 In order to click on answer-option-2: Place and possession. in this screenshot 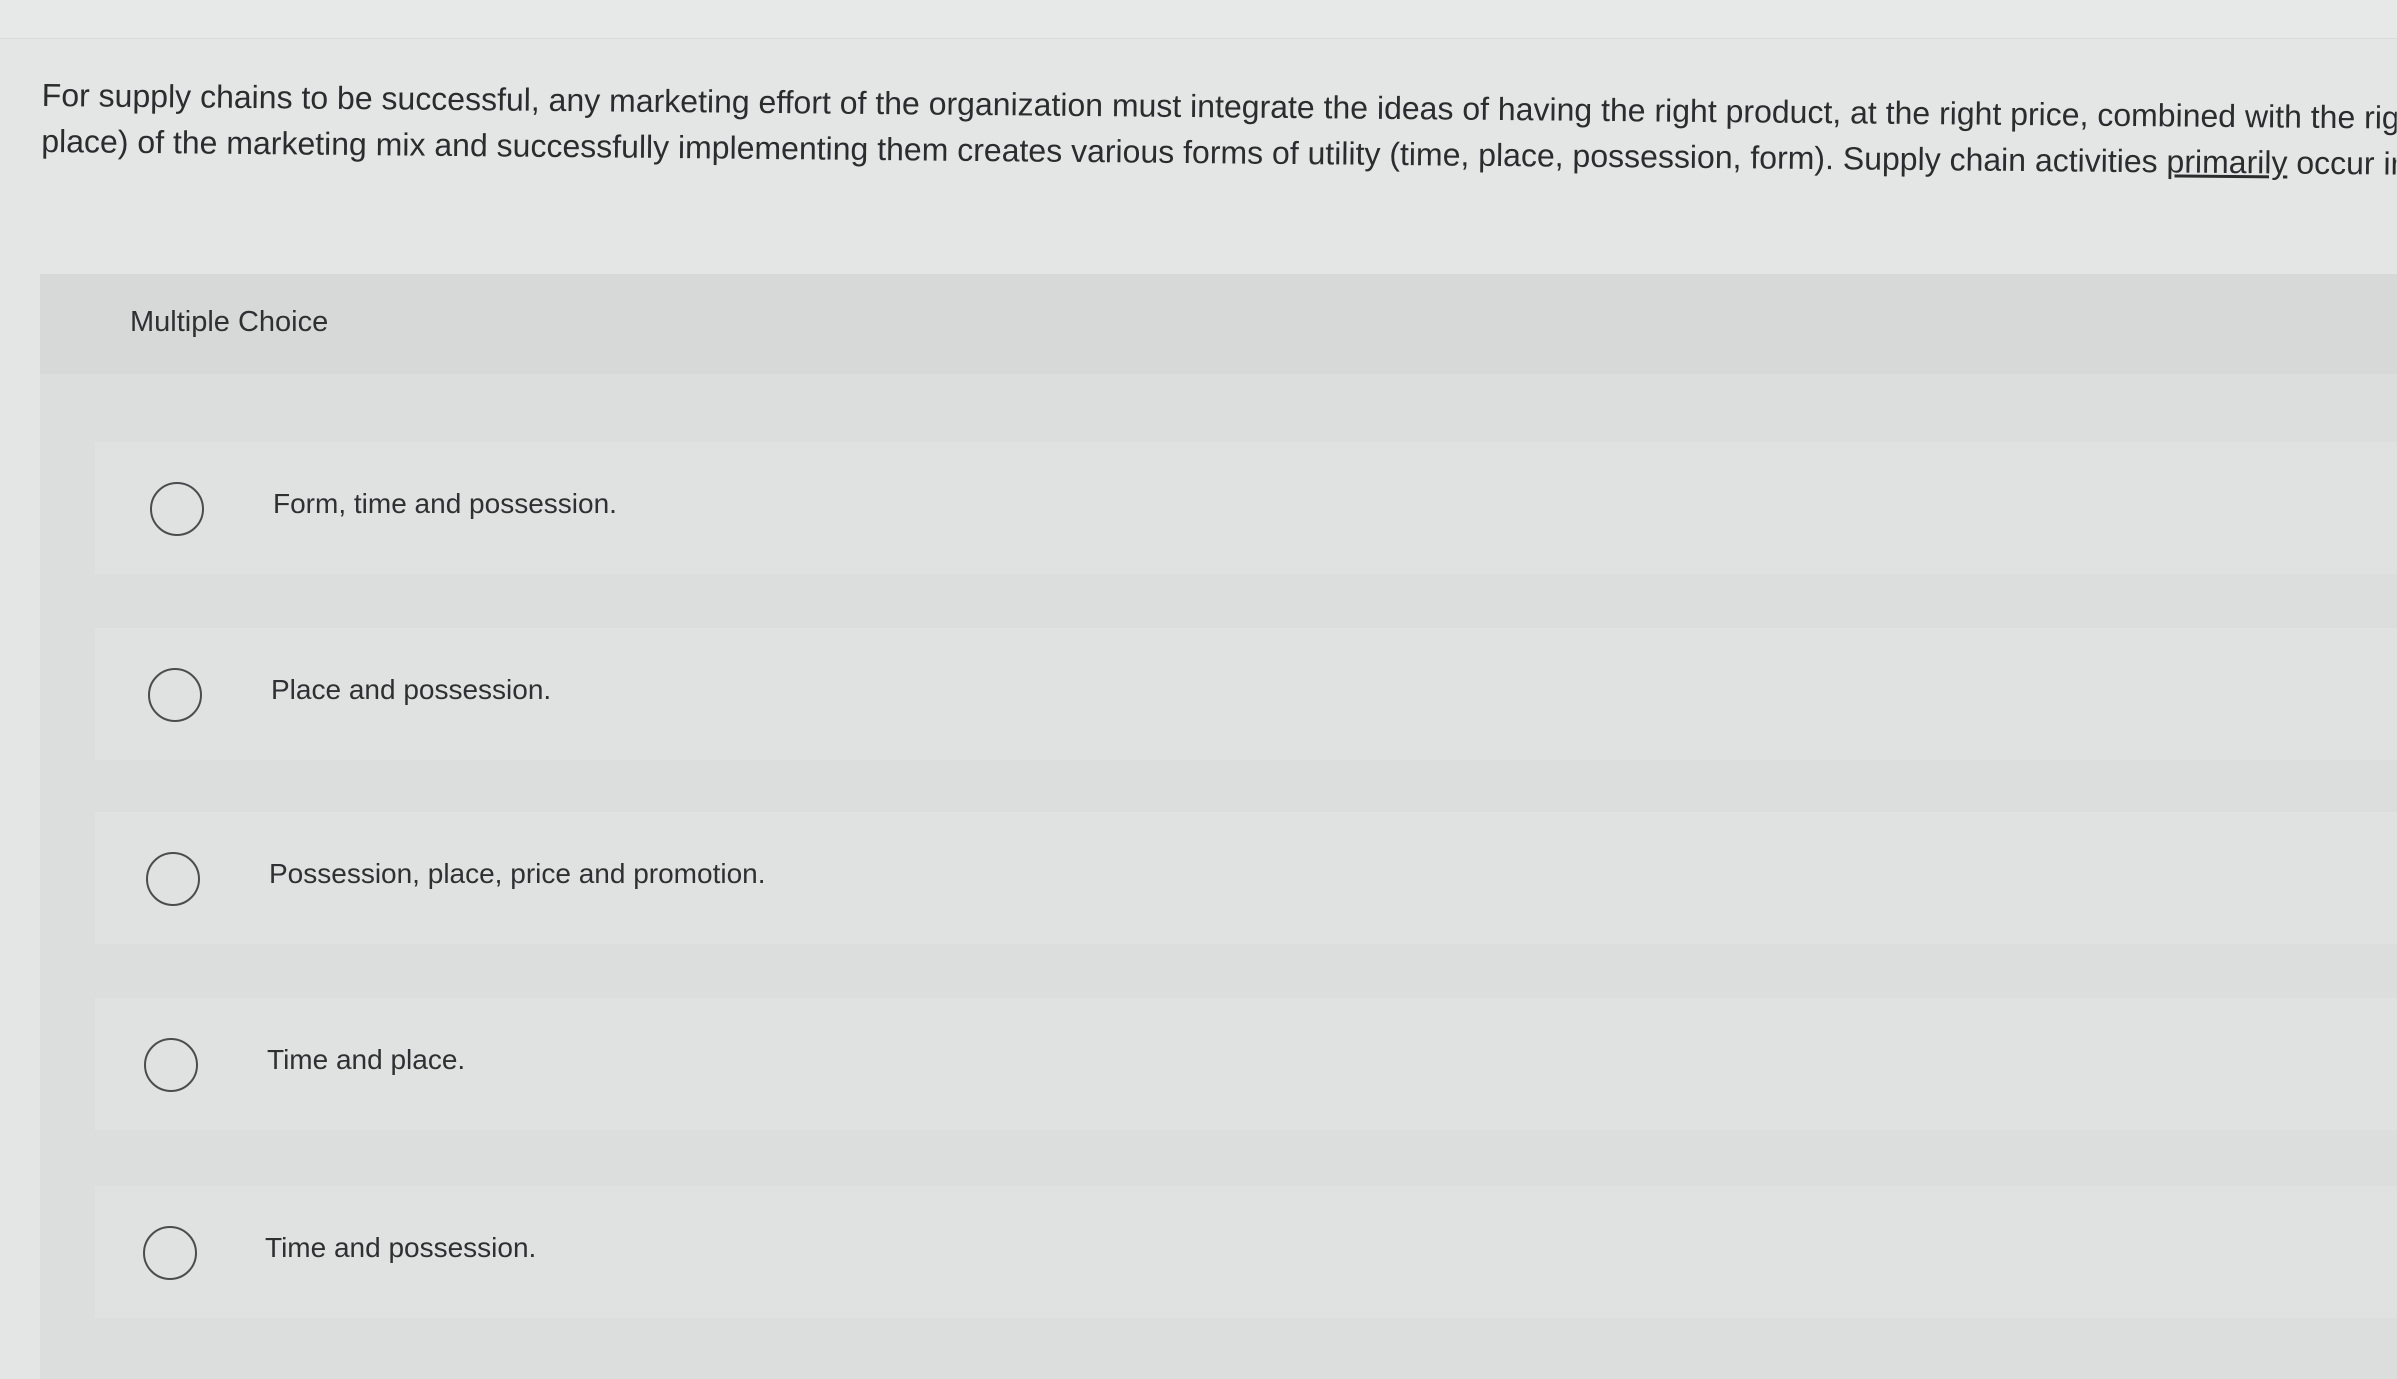, I will do `click(1246, 694)`.